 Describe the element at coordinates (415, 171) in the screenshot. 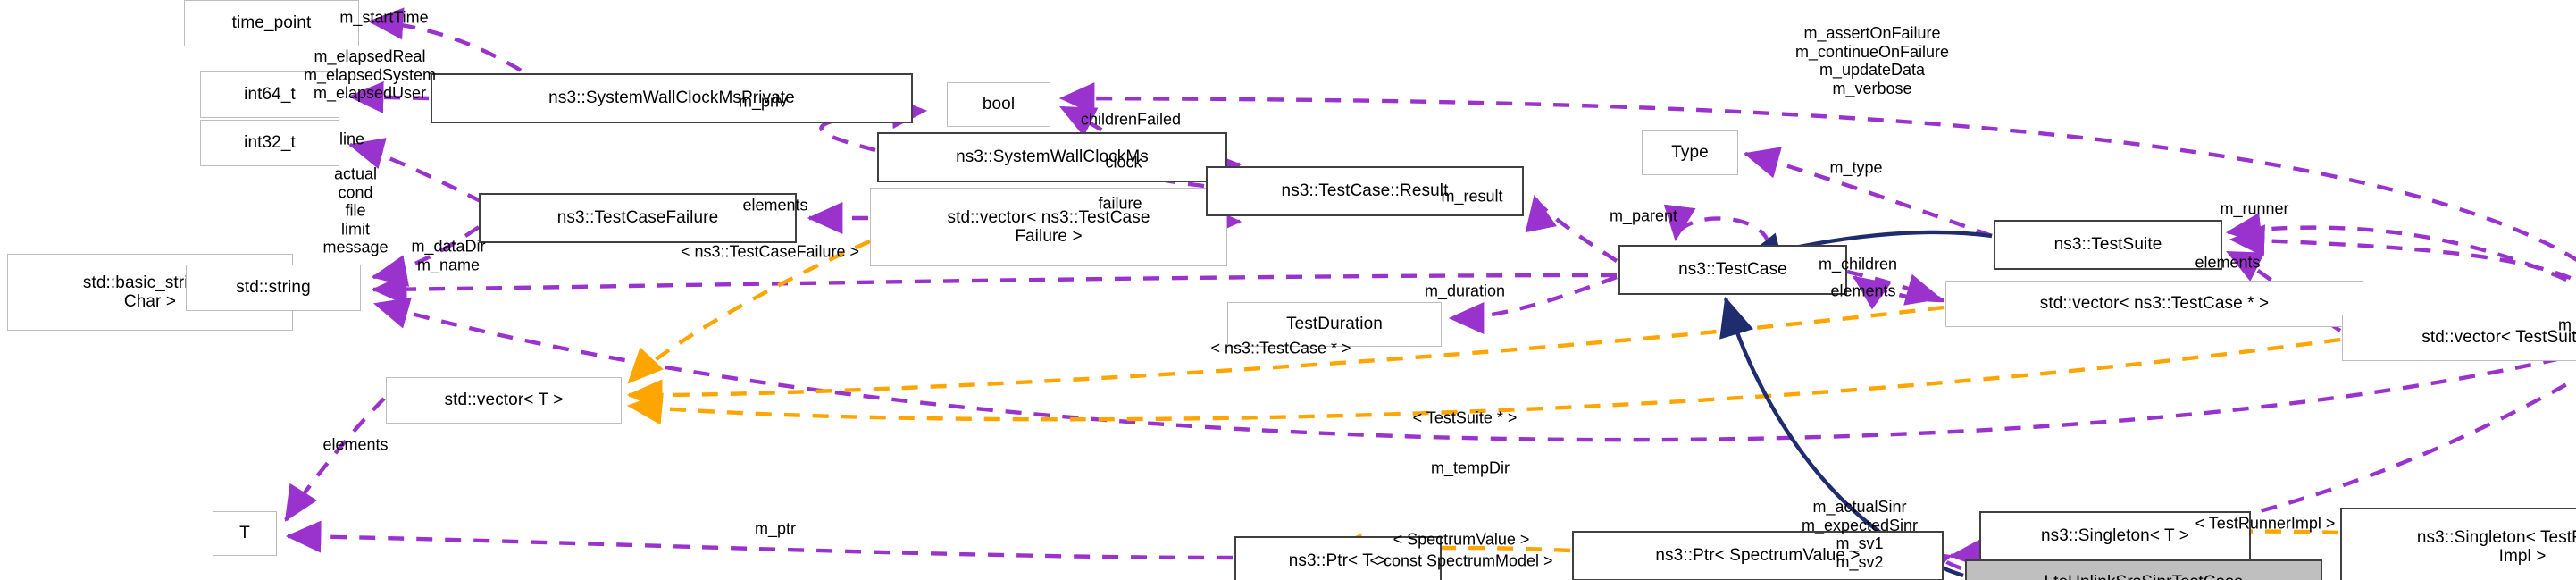

I see `edge-line` at that location.